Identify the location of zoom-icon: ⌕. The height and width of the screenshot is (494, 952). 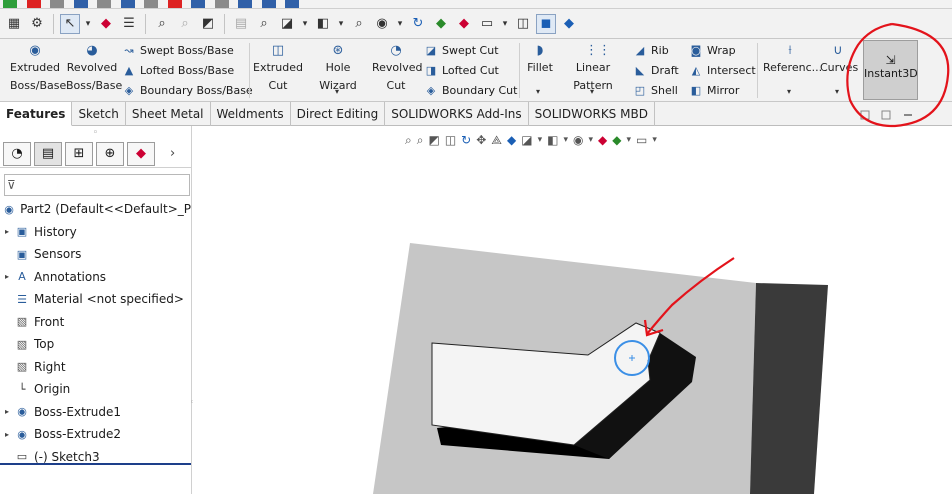
(162, 24).